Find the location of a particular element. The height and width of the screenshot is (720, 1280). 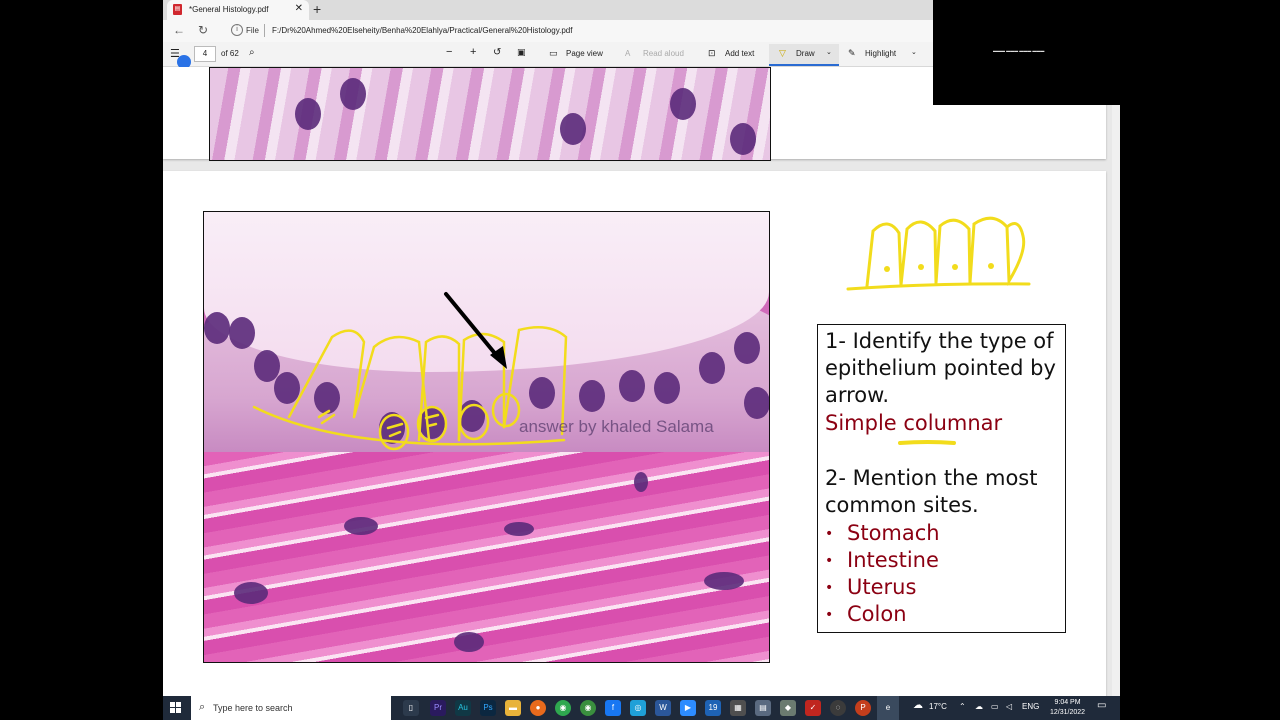

network-icon: ▭ is located at coordinates (995, 706).